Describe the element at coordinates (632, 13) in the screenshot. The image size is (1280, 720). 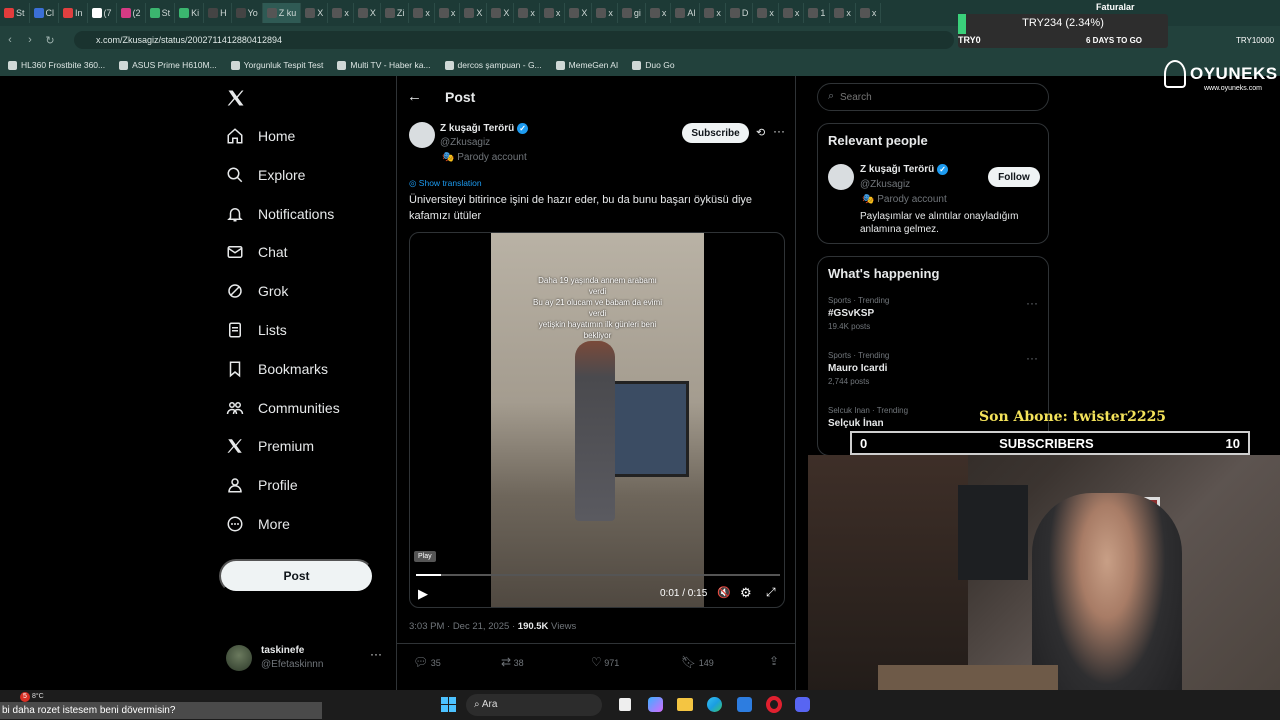
I see `browser-tab: gi` at that location.